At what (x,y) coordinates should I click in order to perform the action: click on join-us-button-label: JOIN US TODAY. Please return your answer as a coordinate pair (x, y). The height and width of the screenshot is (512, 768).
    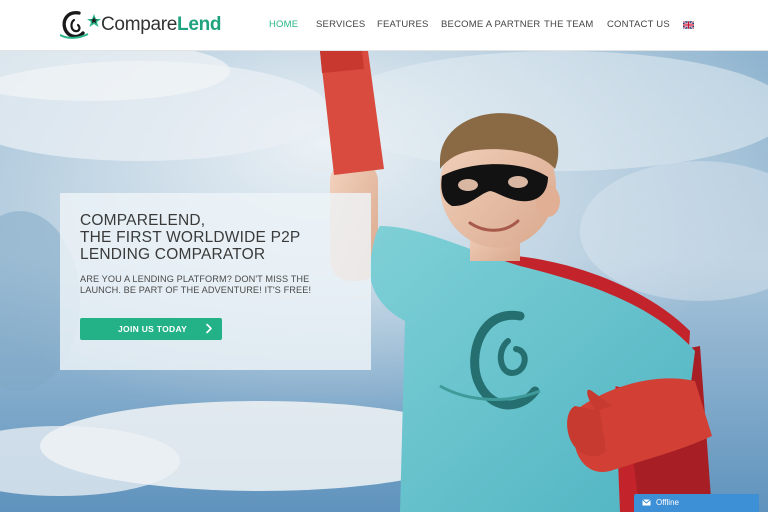
    Looking at the image, I should click on (153, 329).